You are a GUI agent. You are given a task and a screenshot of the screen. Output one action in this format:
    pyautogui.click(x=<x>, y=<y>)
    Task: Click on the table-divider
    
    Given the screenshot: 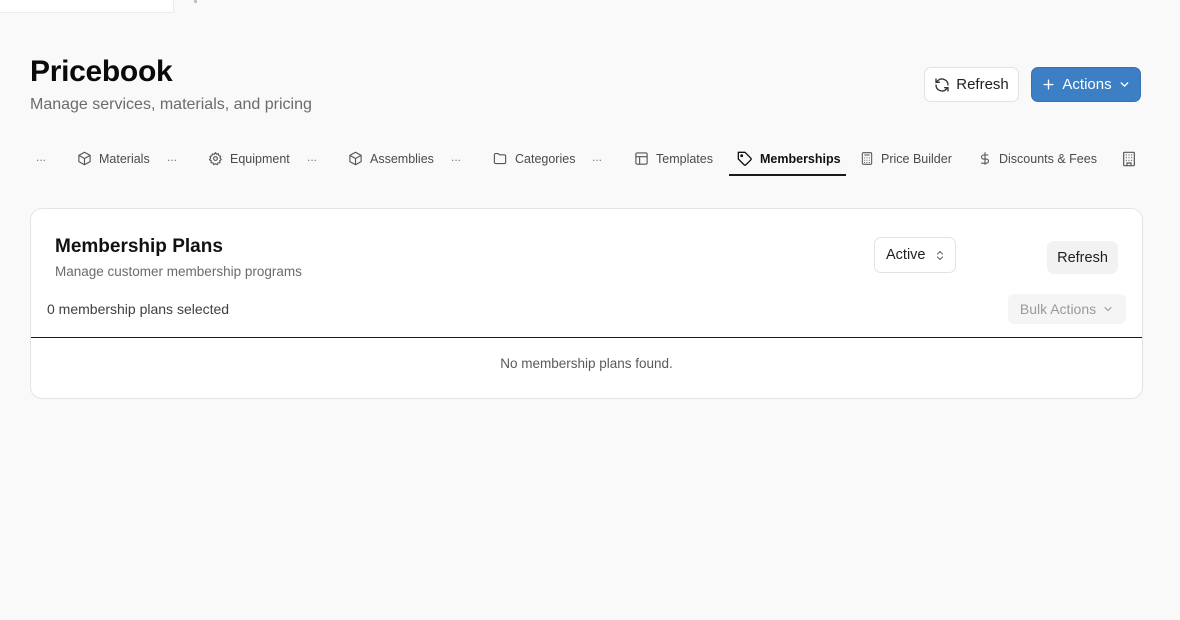 What is the action you would take?
    pyautogui.click(x=586, y=337)
    